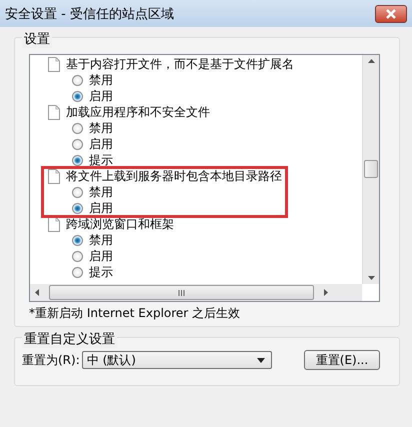 The width and height of the screenshot is (412, 427). Describe the element at coordinates (138, 112) in the screenshot. I see `setting-title: 加载应用程序和不安全文件` at that location.